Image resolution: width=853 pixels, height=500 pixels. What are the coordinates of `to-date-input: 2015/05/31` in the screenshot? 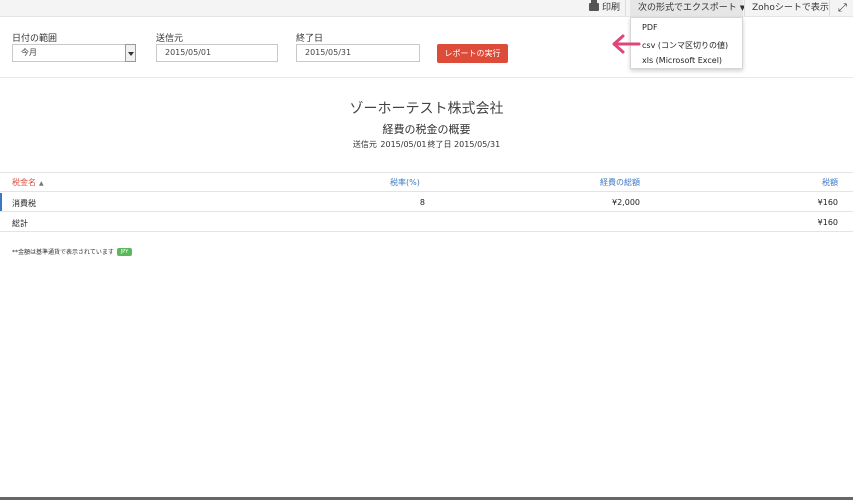 It's located at (358, 53).